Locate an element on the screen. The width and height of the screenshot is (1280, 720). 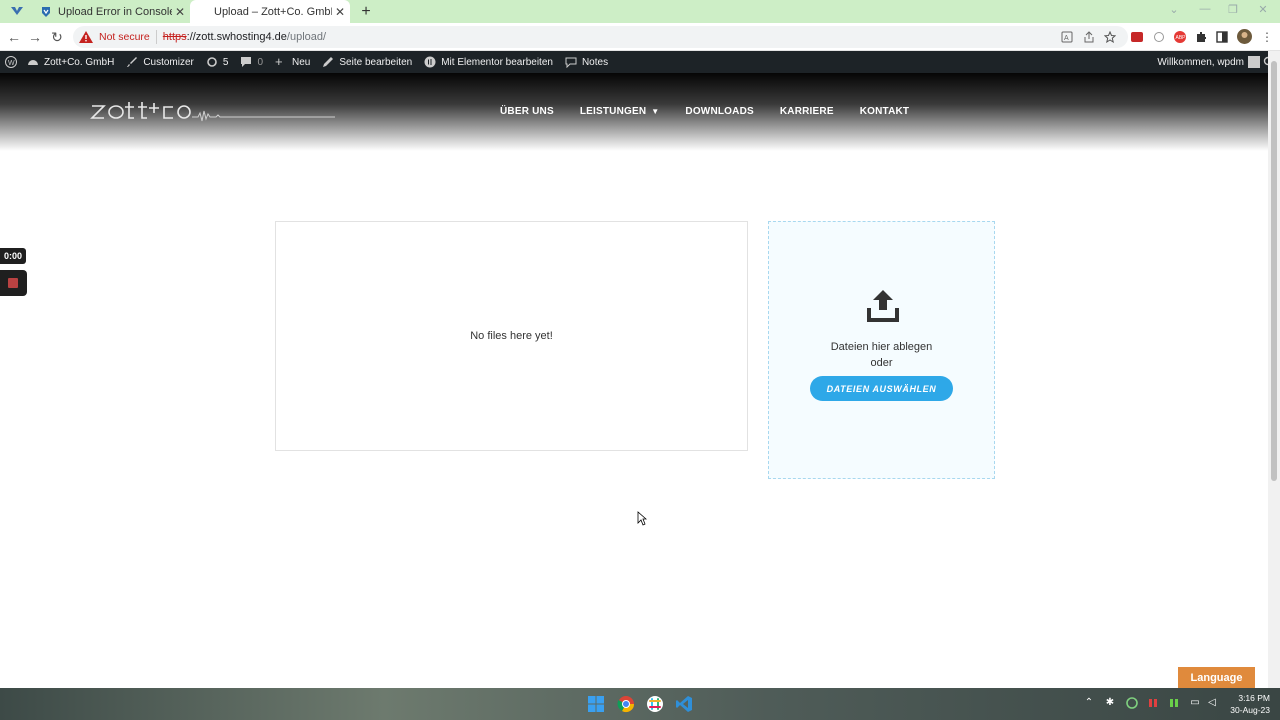
nav-kontakt: KONTAKT is located at coordinates (885, 111).